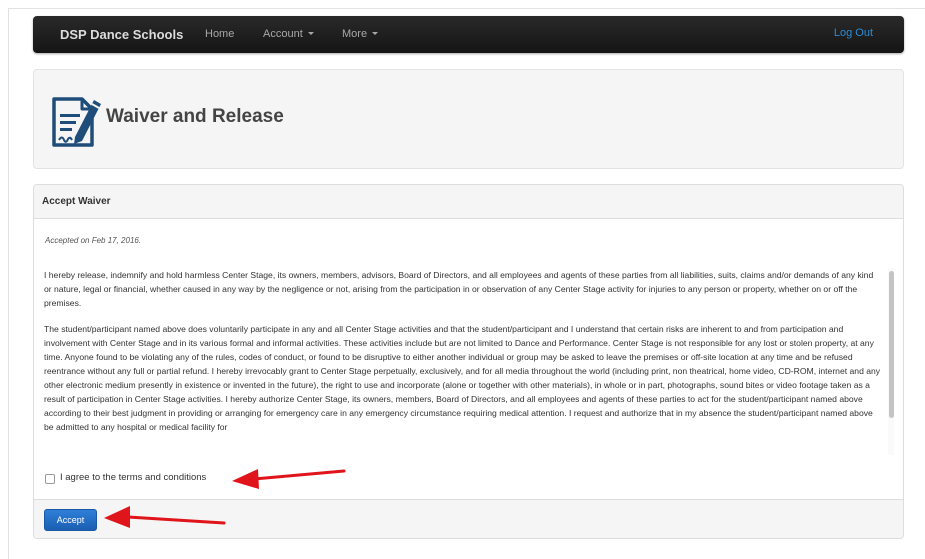 This screenshot has width=925, height=559. I want to click on document-signature-icon, so click(76, 122).